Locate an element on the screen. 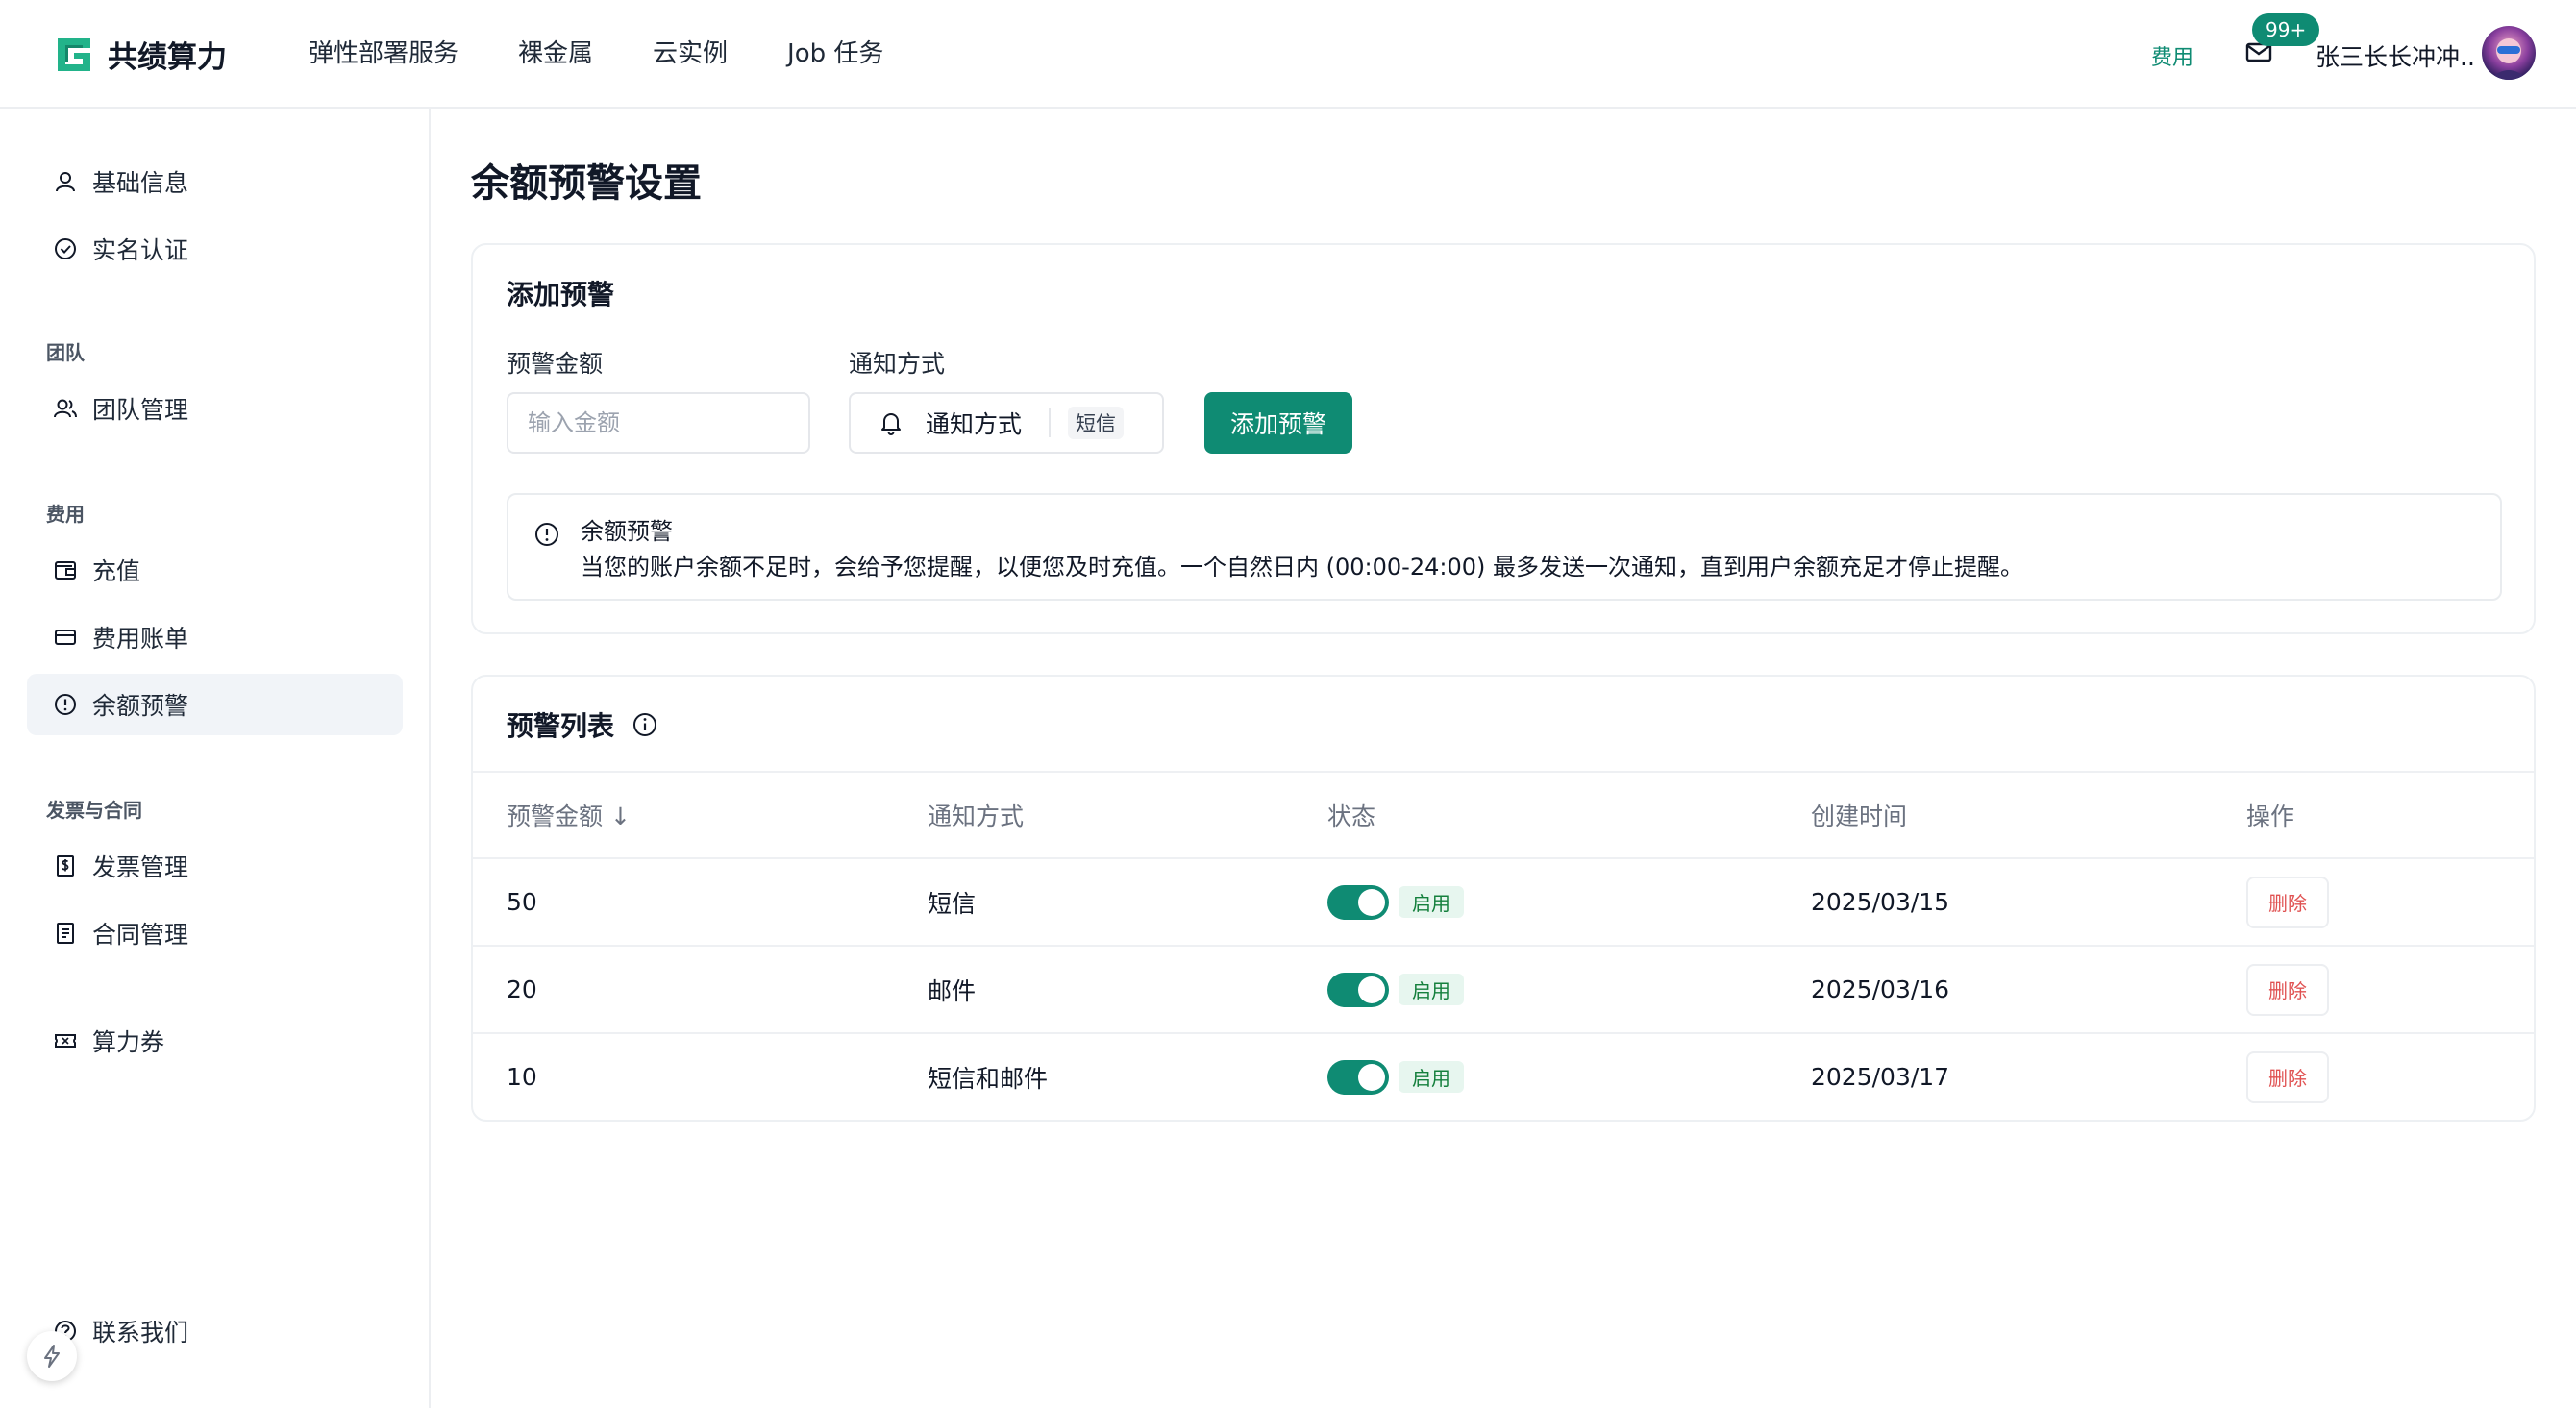 The height and width of the screenshot is (1408, 2576). sidebar-item-label: 实名认证 is located at coordinates (140, 250).